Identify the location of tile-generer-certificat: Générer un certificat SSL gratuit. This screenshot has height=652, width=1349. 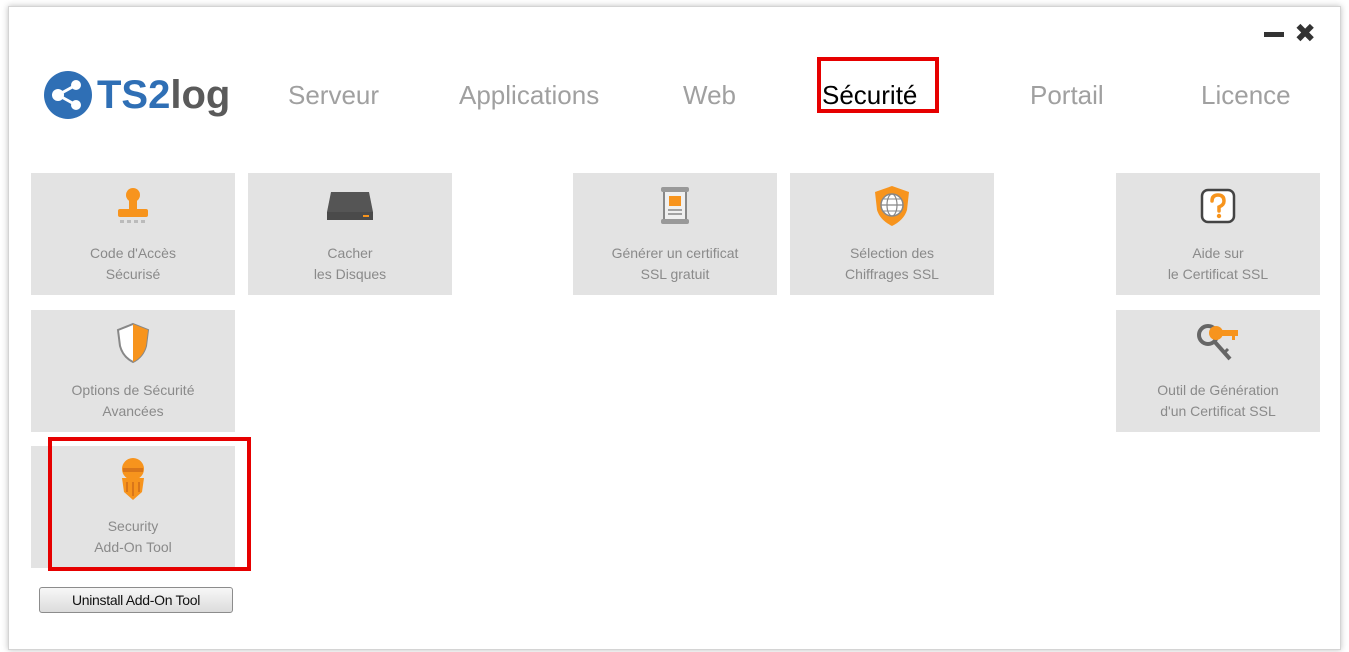
(675, 234).